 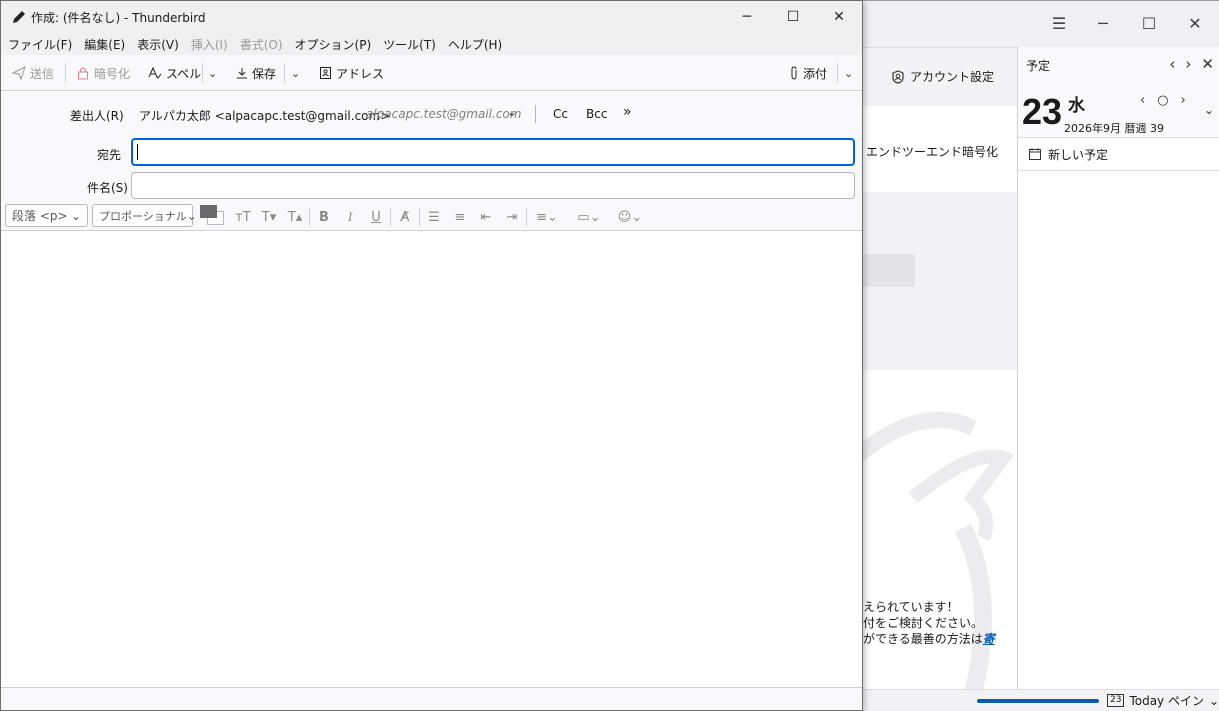 What do you see at coordinates (97, 116) in the screenshot?
I see `from-label: 差出人(R)` at bounding box center [97, 116].